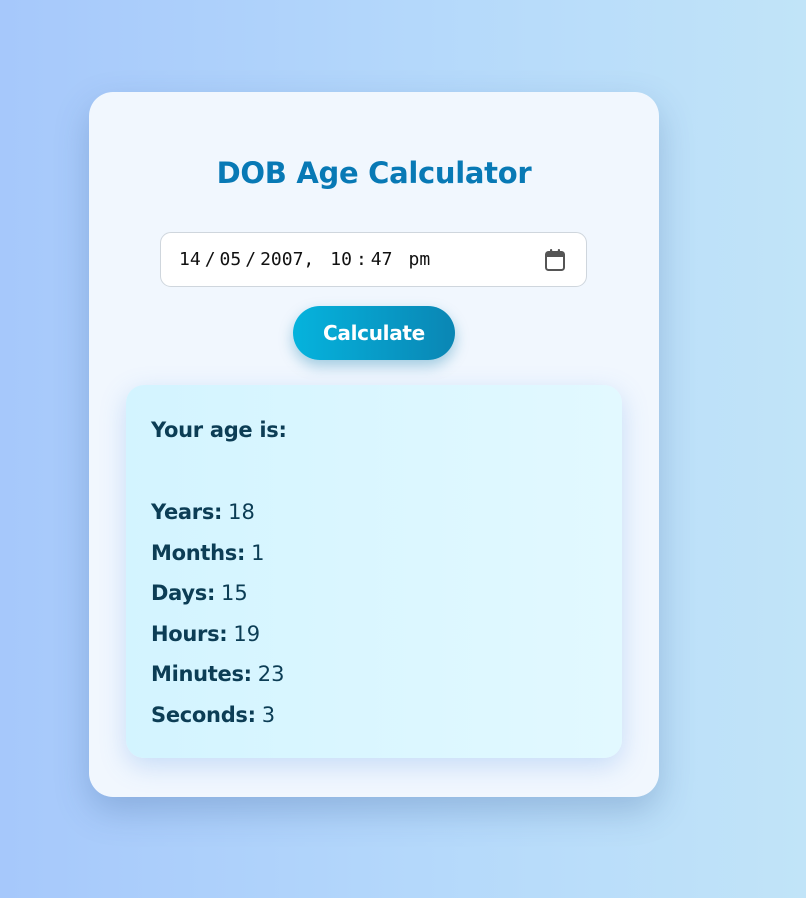 This screenshot has height=898, width=806. What do you see at coordinates (247, 633) in the screenshot?
I see `hours-value: 19` at bounding box center [247, 633].